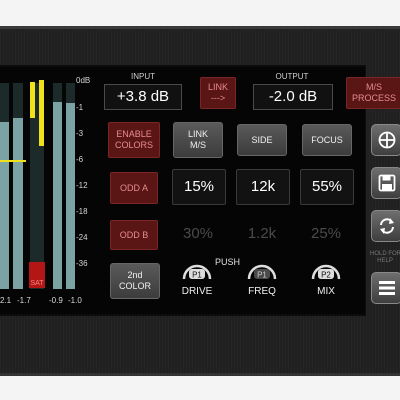 This screenshot has height=400, width=400. I want to click on meter-value: -0.9, so click(56, 300).